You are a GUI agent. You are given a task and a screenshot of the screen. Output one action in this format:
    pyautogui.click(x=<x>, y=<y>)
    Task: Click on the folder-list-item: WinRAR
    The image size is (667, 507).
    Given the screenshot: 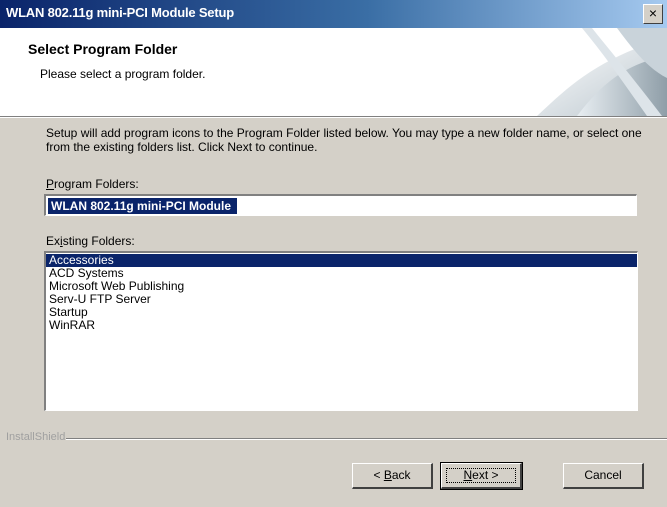 What is the action you would take?
    pyautogui.click(x=341, y=325)
    